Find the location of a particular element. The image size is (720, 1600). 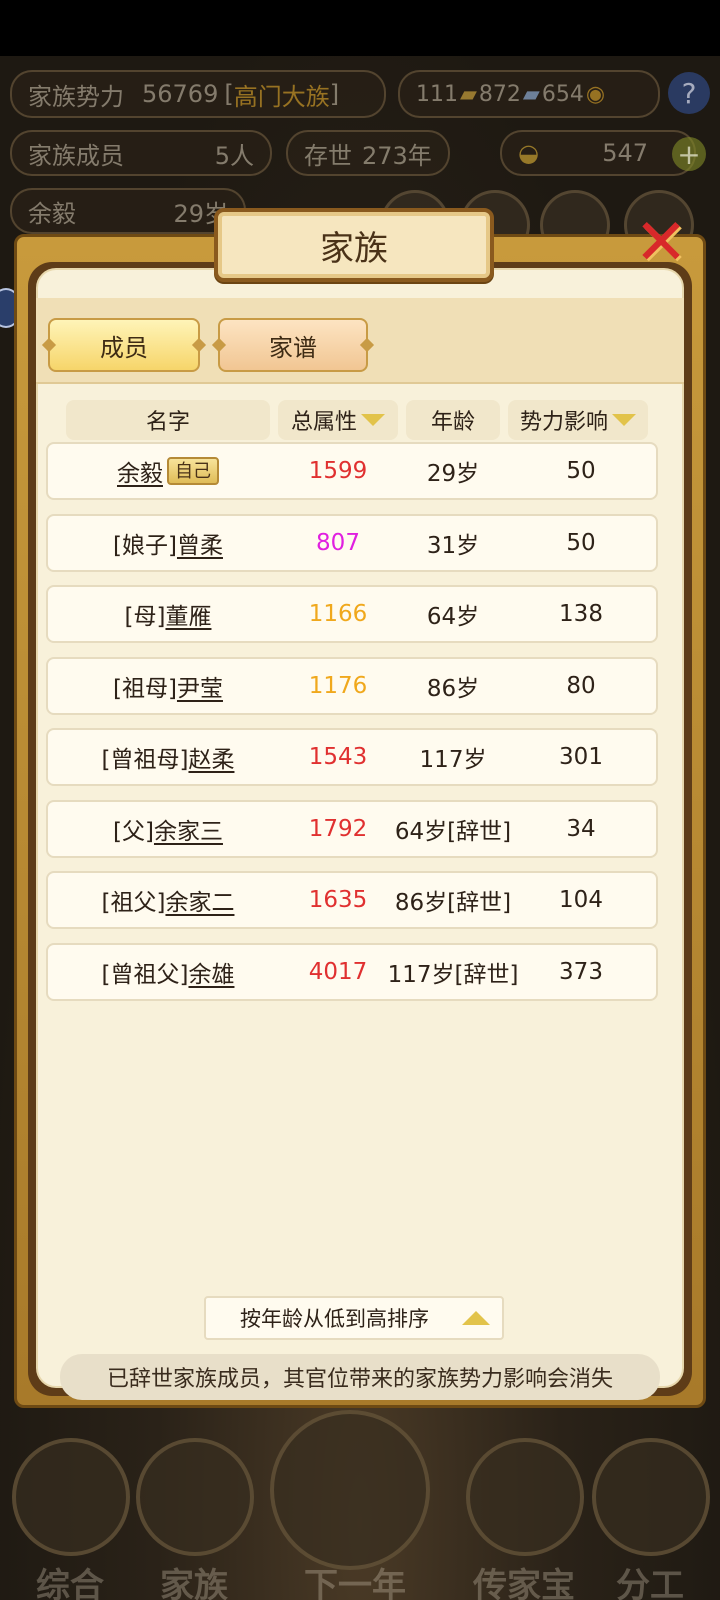

member-row: [曾祖父] 余雄 4017 117岁[辞世] 373 is located at coordinates (352, 972).